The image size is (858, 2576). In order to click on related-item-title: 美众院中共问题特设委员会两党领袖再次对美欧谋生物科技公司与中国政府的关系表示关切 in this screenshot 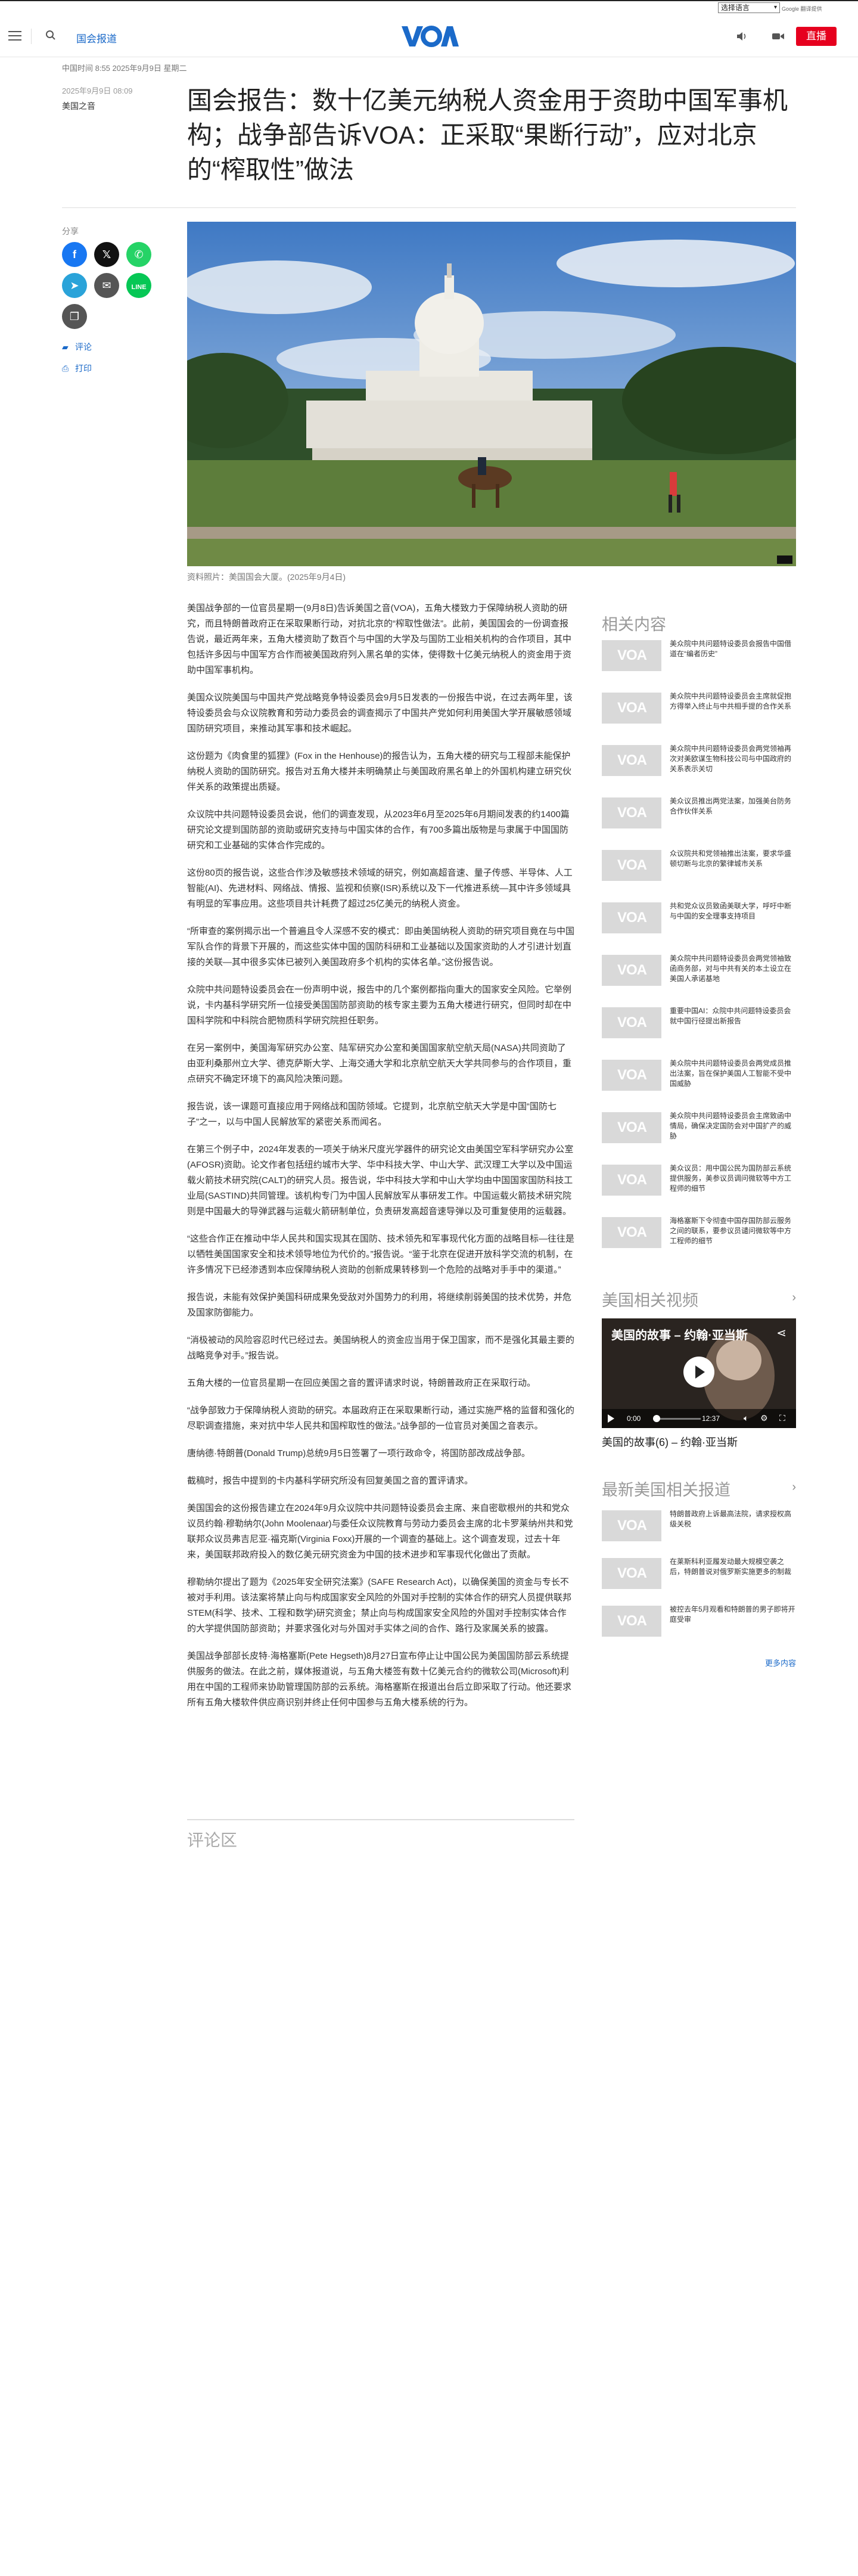, I will do `click(731, 758)`.